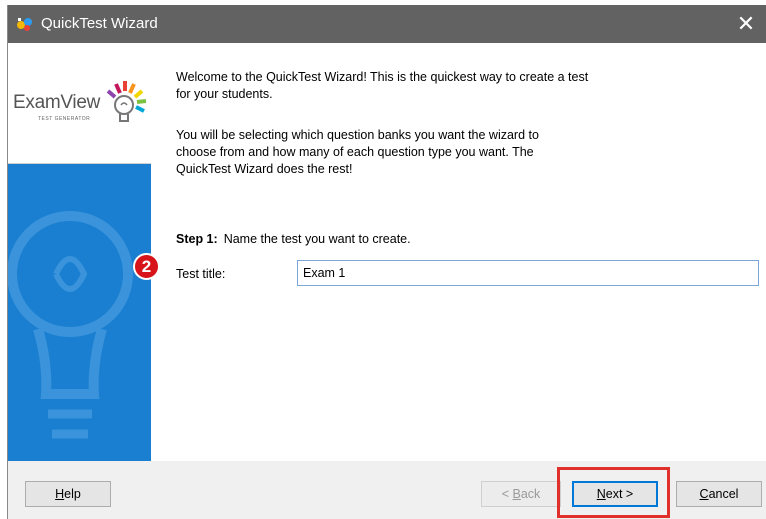 Image resolution: width=766 pixels, height=519 pixels. Describe the element at coordinates (704, 494) in the screenshot. I see `cancel-mnemonic: C` at that location.